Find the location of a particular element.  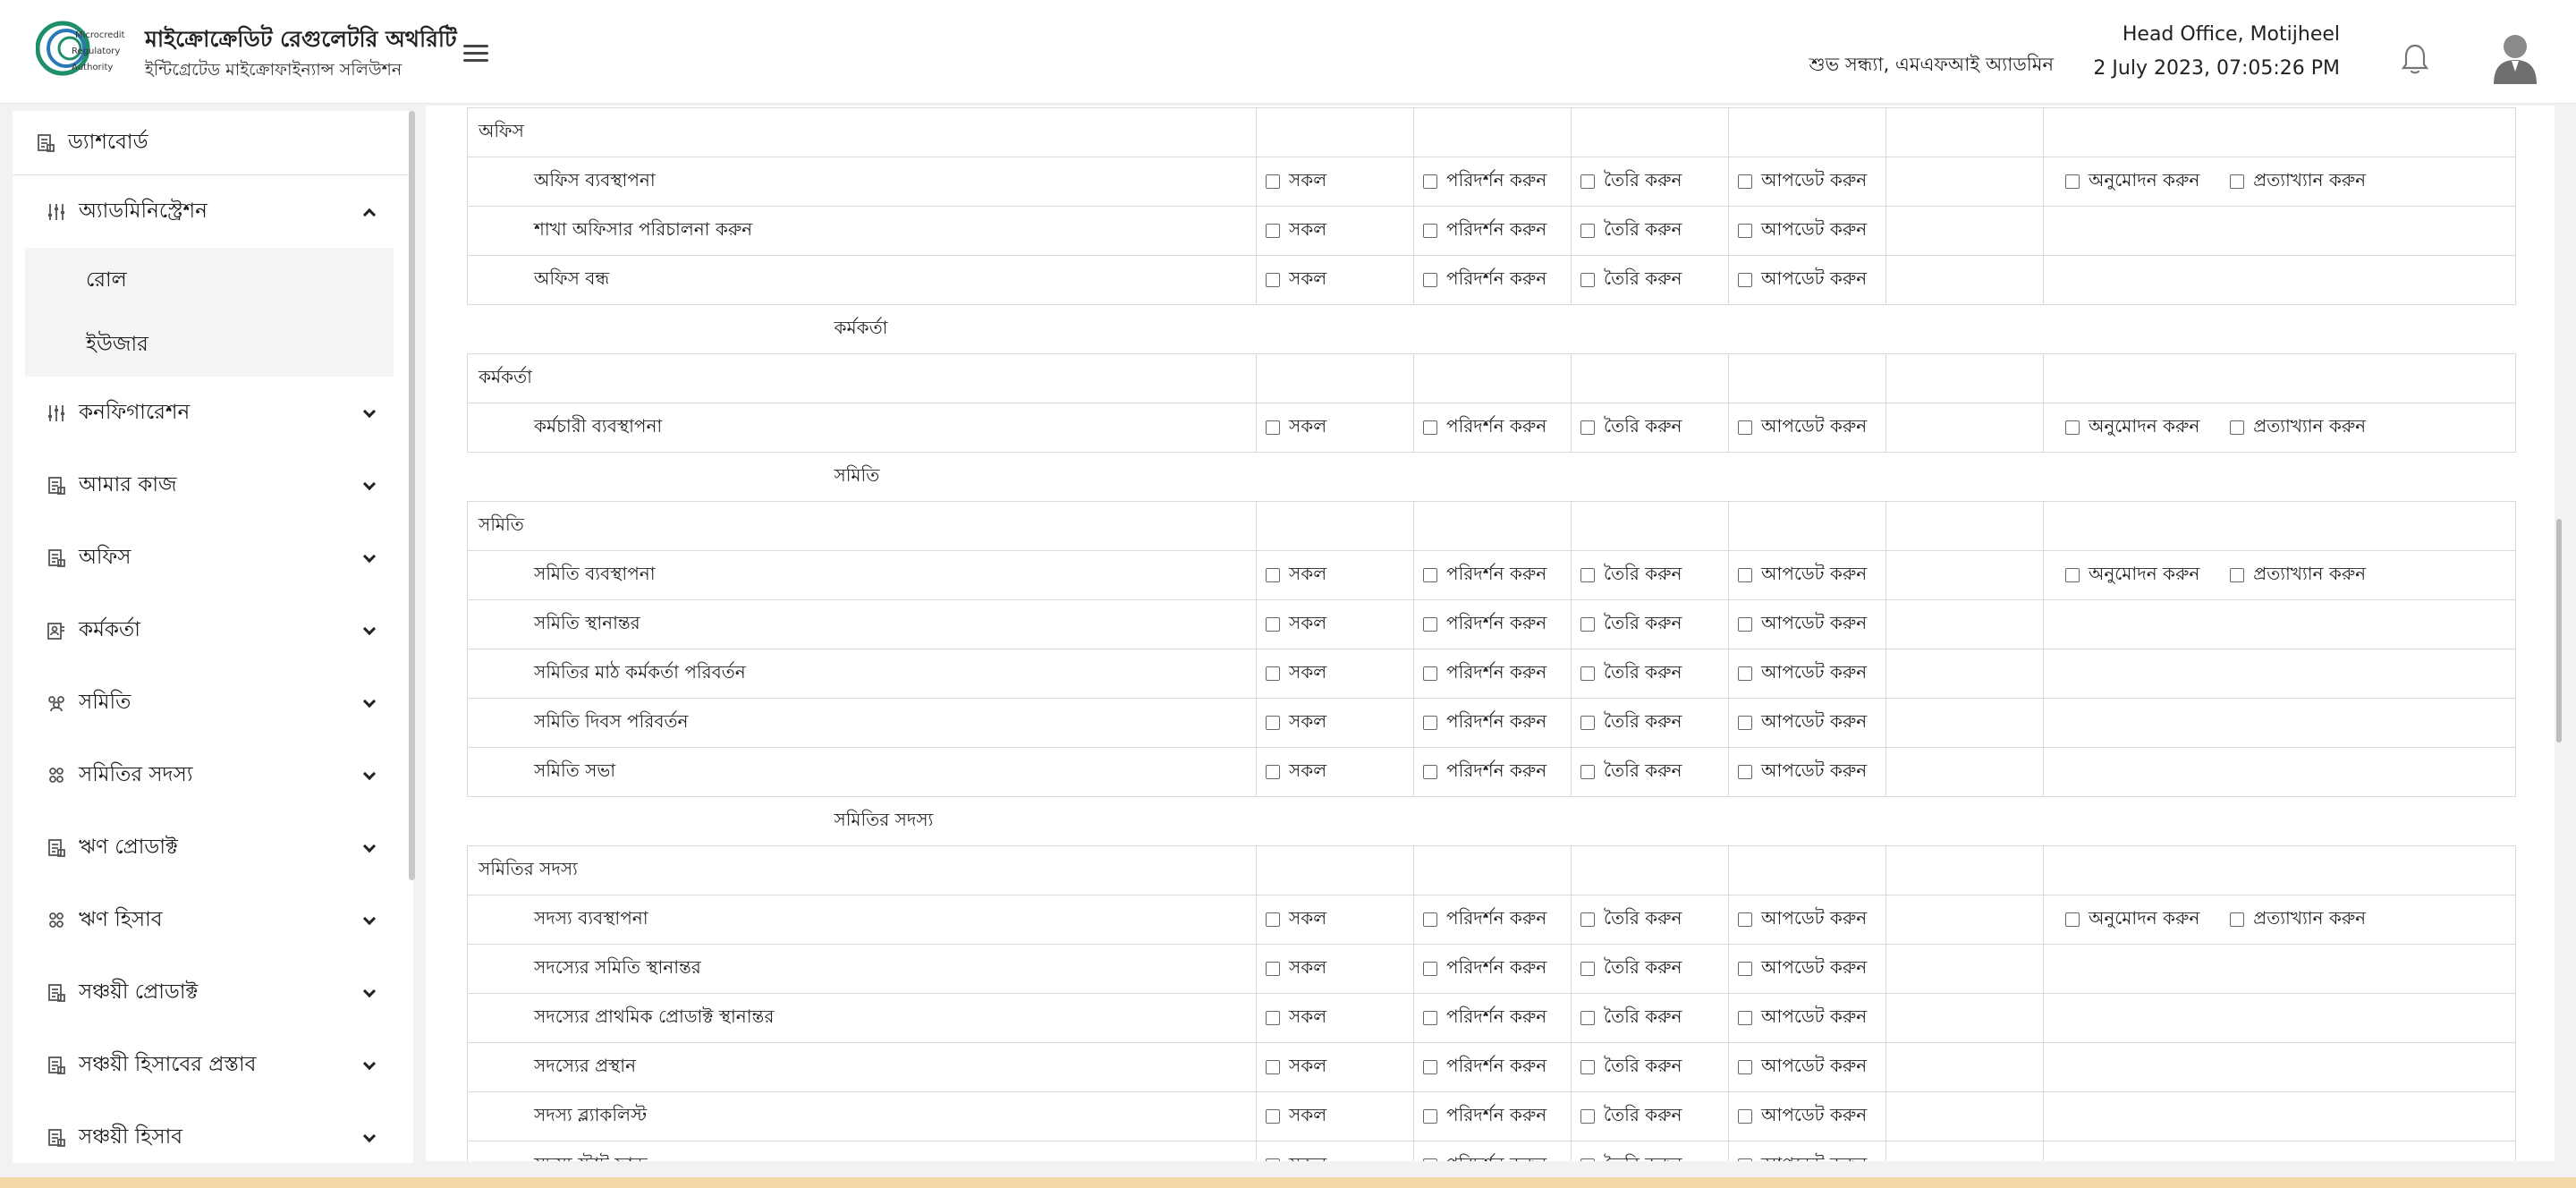

main-scrollbar is located at coordinates (2559, 630).